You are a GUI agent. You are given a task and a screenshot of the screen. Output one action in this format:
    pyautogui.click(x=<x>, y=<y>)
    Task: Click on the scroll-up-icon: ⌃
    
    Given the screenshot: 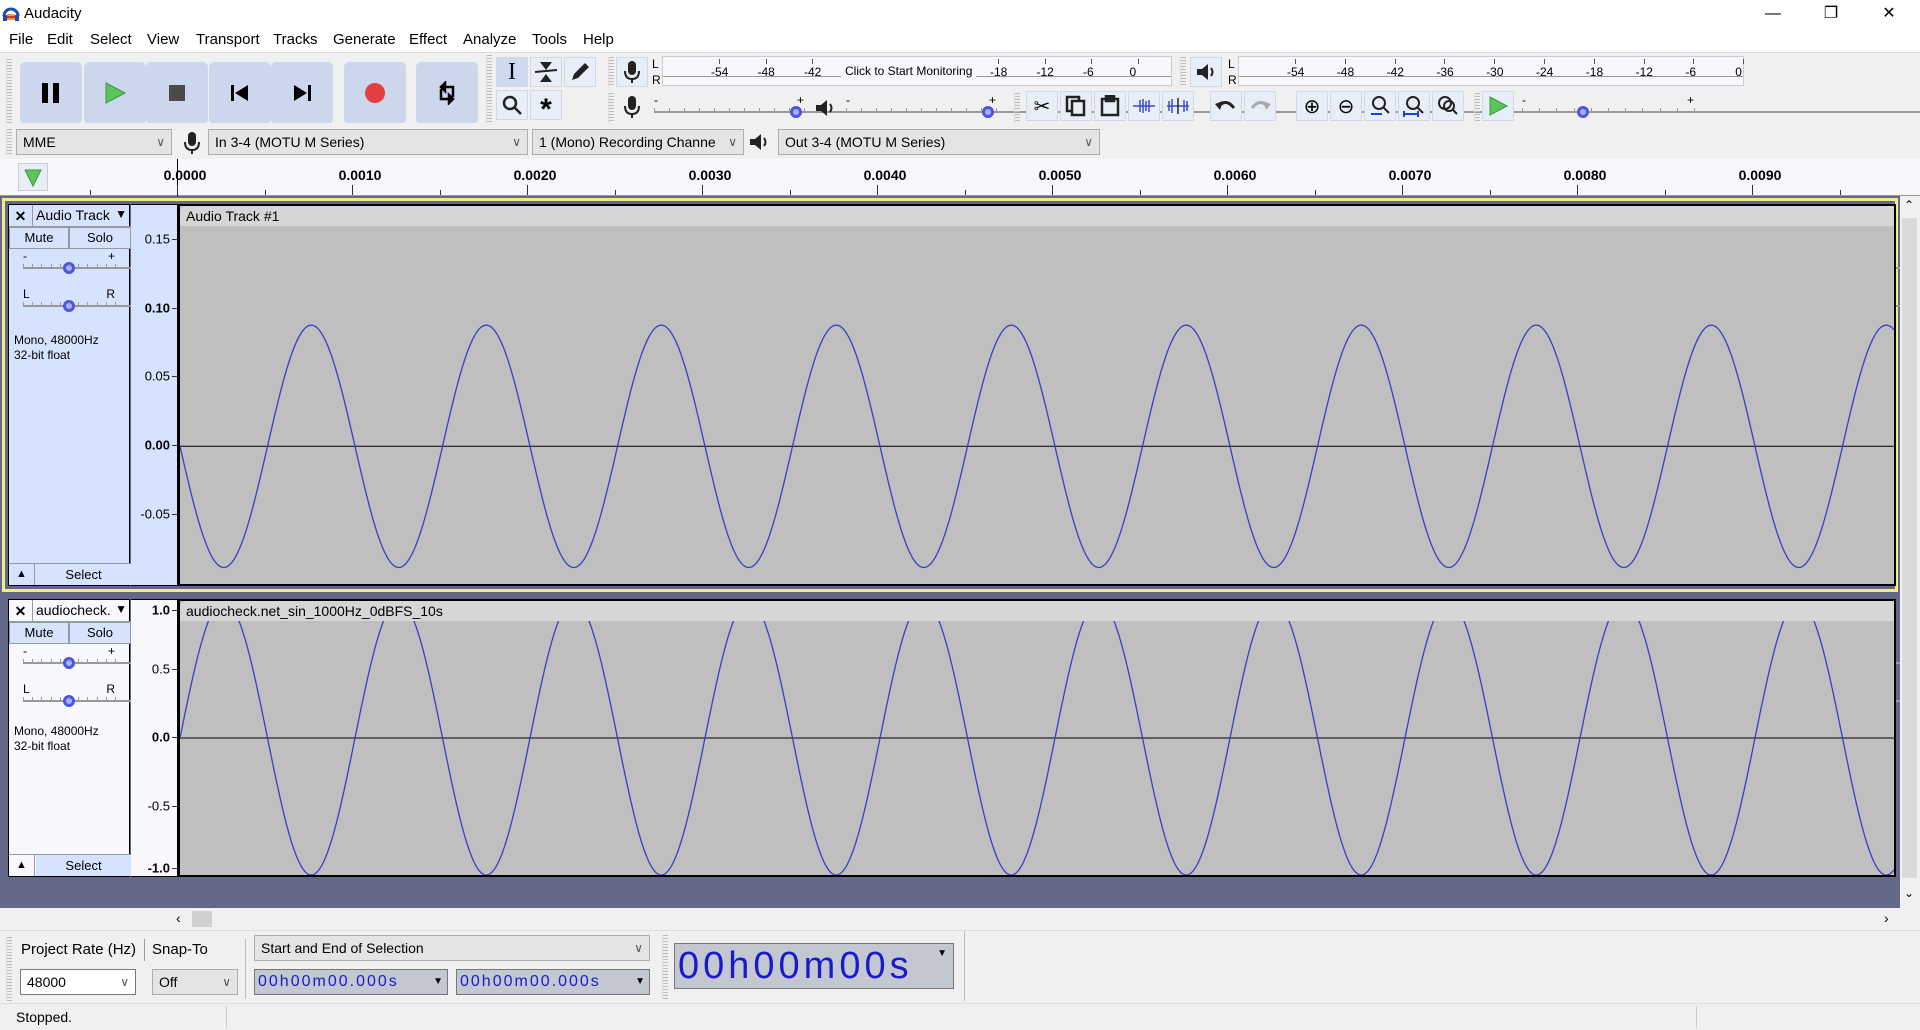 What is the action you would take?
    pyautogui.click(x=1909, y=205)
    